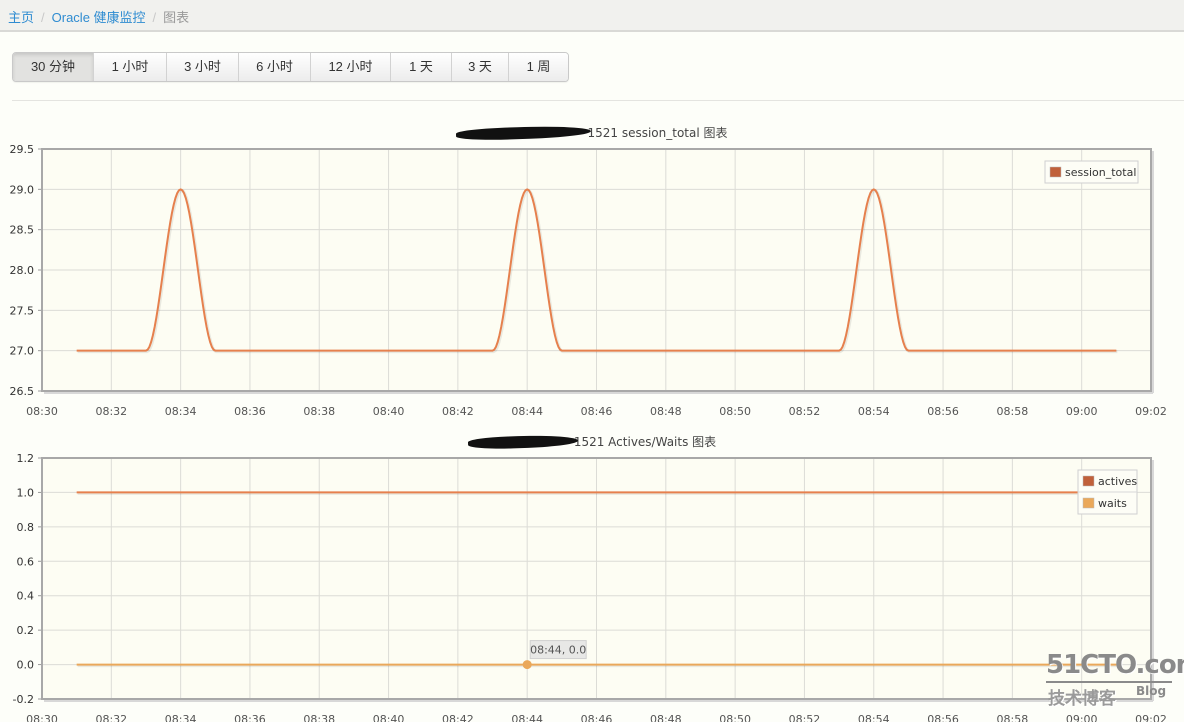  I want to click on range-button-30min: 30 分钟, so click(53, 67).